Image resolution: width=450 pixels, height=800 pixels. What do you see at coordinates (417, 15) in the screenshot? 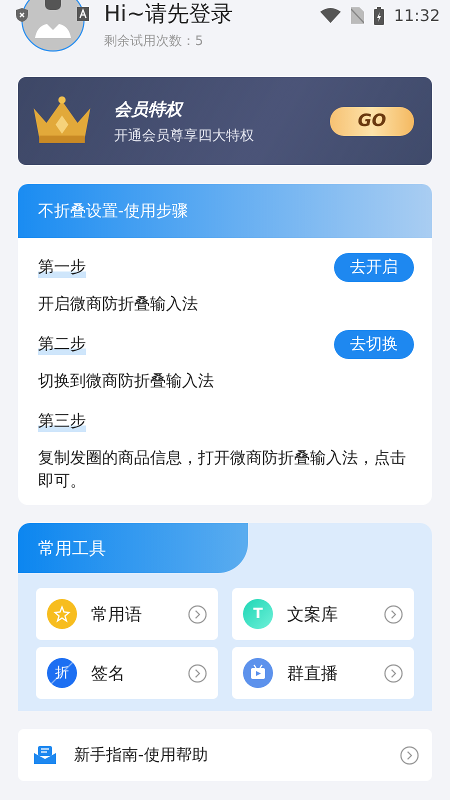
I see `clock: 11:32` at bounding box center [417, 15].